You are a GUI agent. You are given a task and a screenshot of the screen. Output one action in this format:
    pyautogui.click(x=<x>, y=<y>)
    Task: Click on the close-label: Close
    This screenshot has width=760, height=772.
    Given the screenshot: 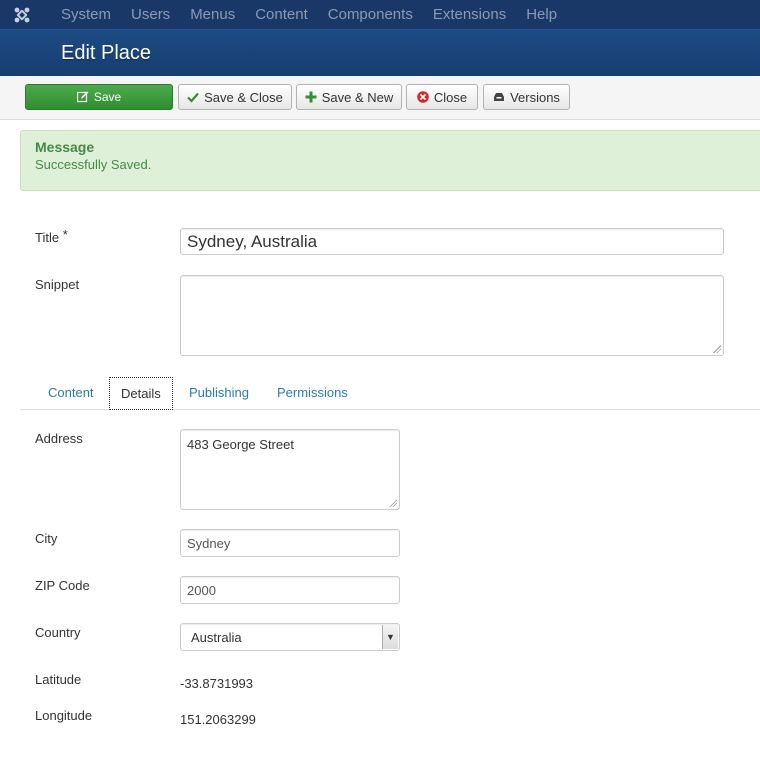 What is the action you would take?
    pyautogui.click(x=450, y=97)
    